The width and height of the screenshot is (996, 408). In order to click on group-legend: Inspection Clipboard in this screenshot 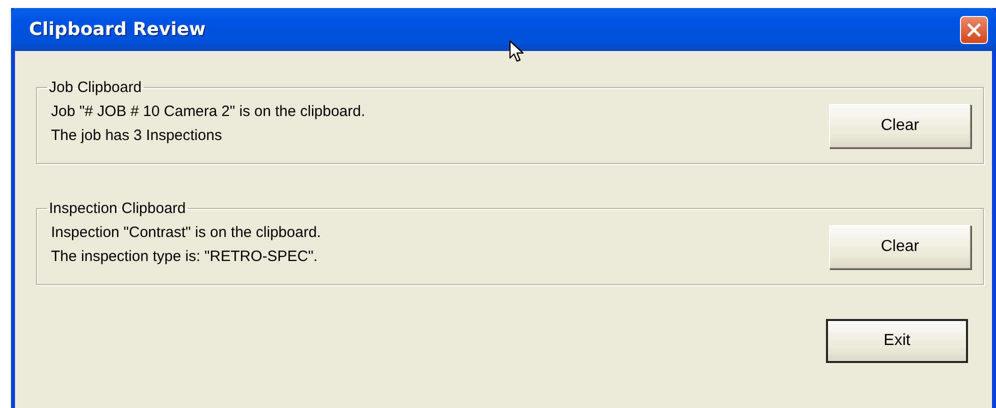, I will do `click(117, 208)`.